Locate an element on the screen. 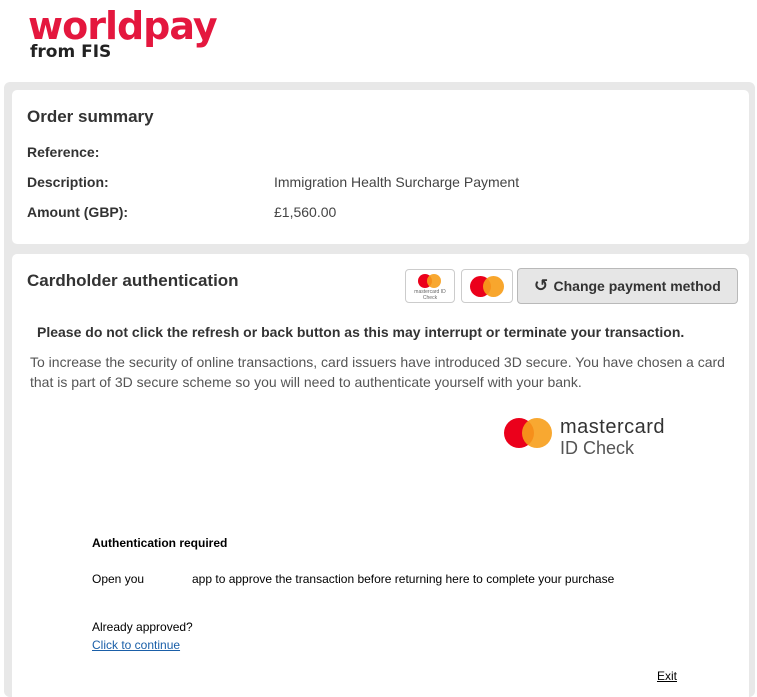 Image resolution: width=757 pixels, height=697 pixels. description-label: Description: is located at coordinates (68, 182).